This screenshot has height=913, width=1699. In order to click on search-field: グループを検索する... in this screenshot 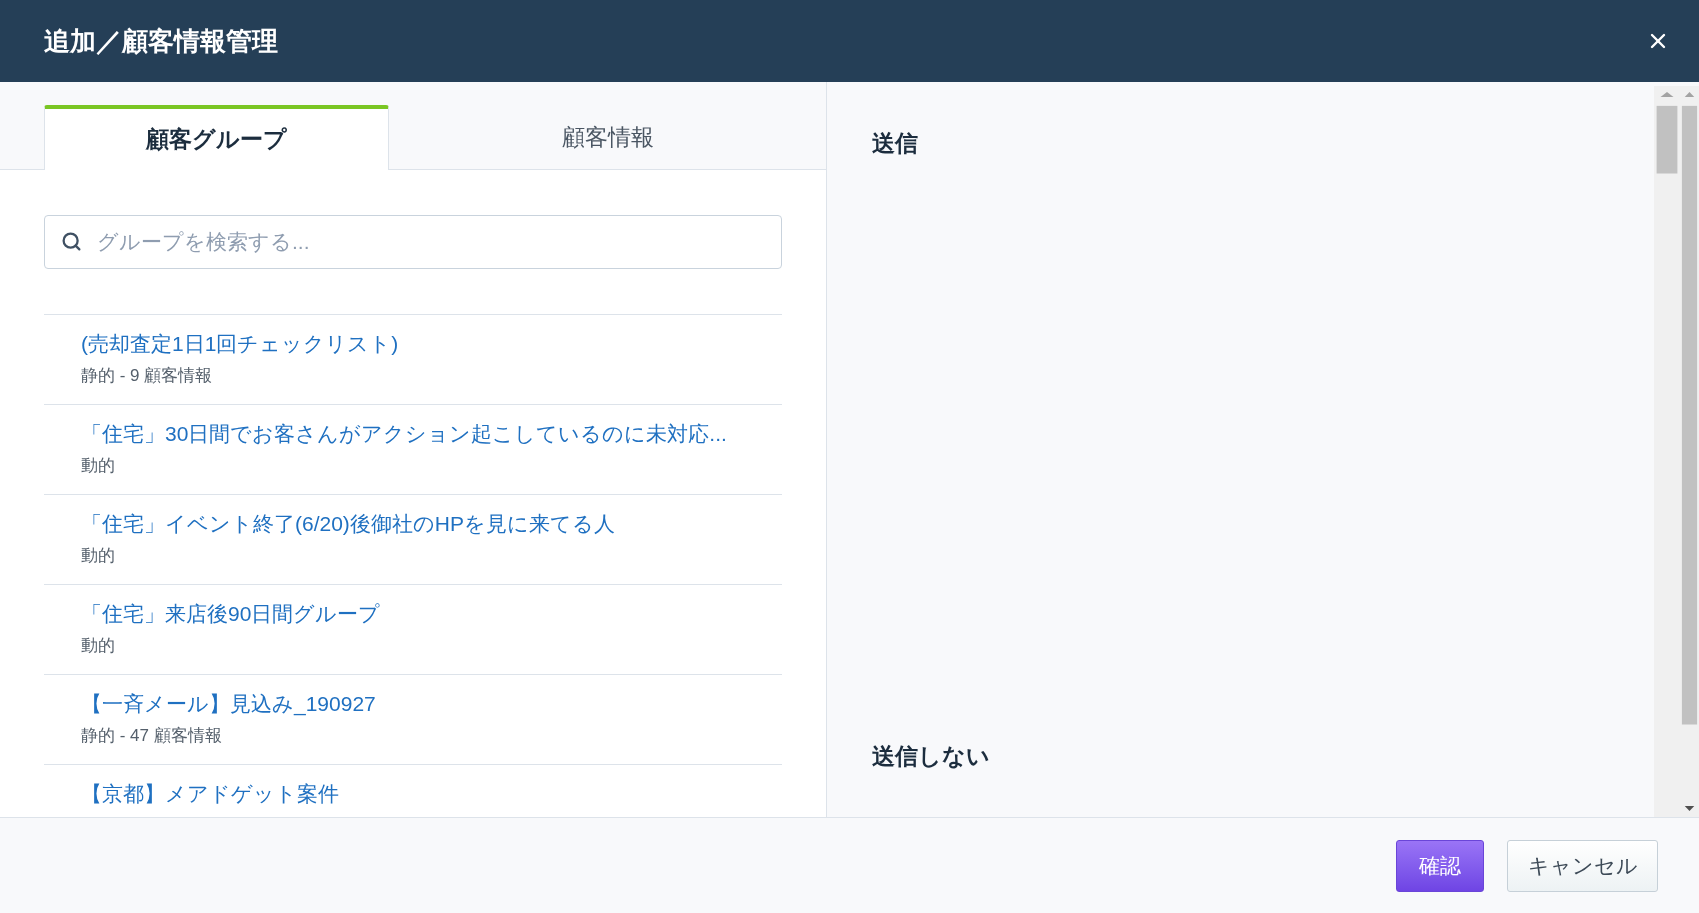, I will do `click(413, 242)`.